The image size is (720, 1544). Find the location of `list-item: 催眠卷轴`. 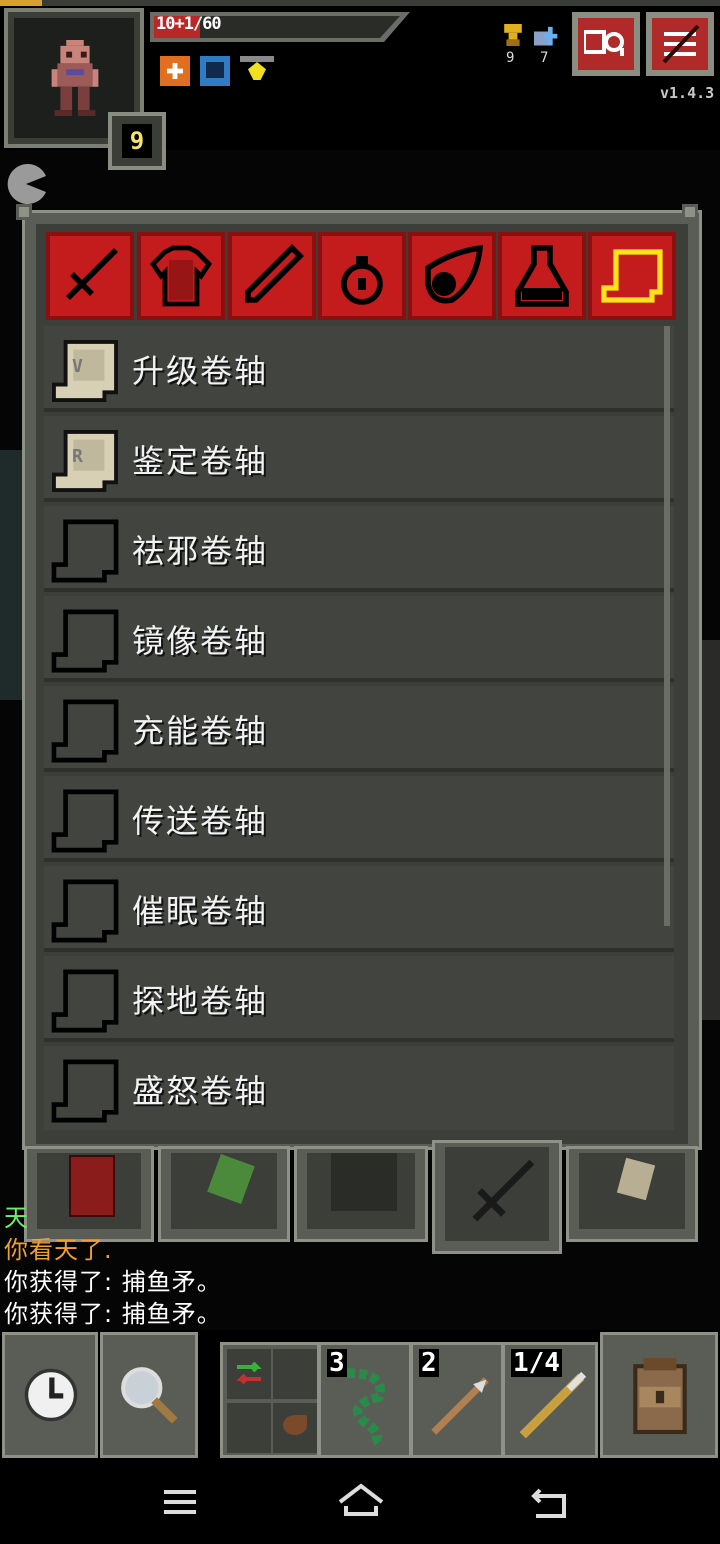

list-item: 催眠卷轴 is located at coordinates (359, 909).